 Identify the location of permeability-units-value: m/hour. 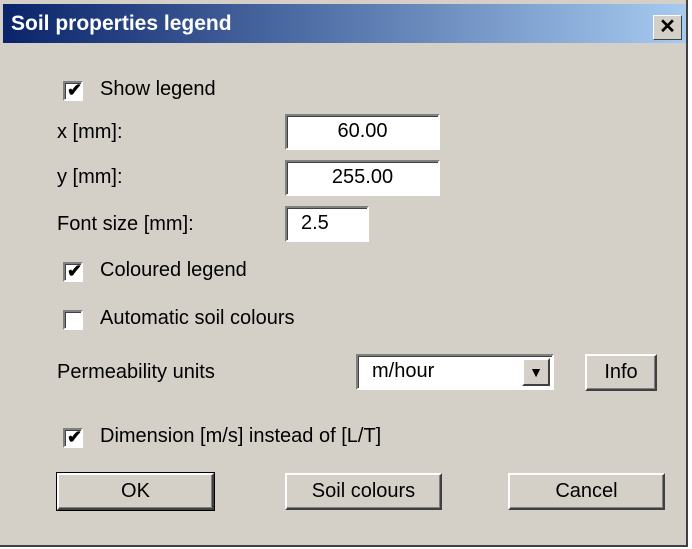
(403, 371).